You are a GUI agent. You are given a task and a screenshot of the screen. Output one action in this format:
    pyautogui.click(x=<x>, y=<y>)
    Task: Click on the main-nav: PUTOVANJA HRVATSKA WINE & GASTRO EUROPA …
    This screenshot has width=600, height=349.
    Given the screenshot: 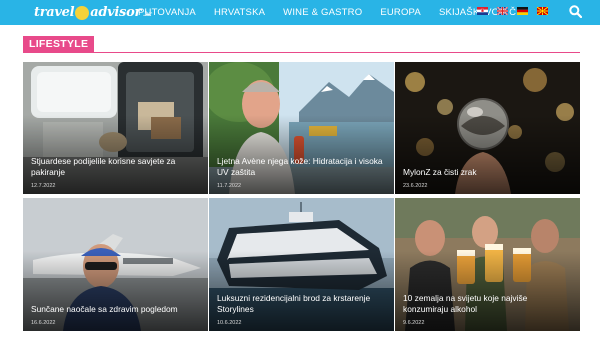 What is the action you would take?
    pyautogui.click(x=336, y=12)
    